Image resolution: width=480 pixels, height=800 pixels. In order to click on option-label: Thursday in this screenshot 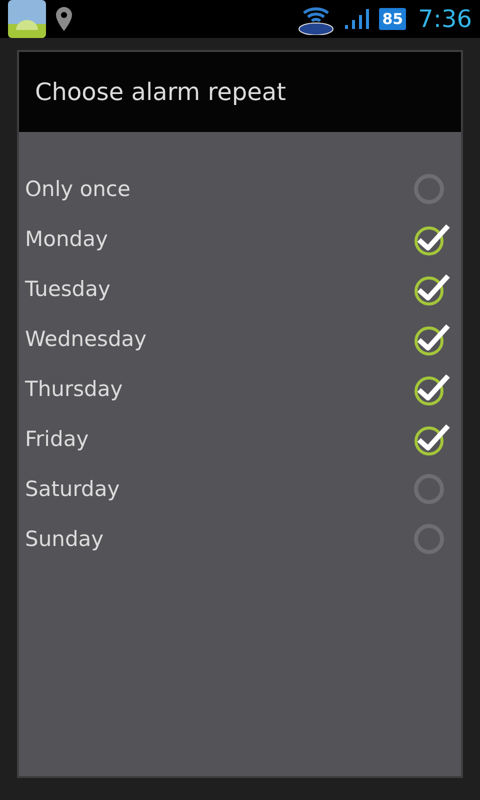, I will do `click(74, 389)`.